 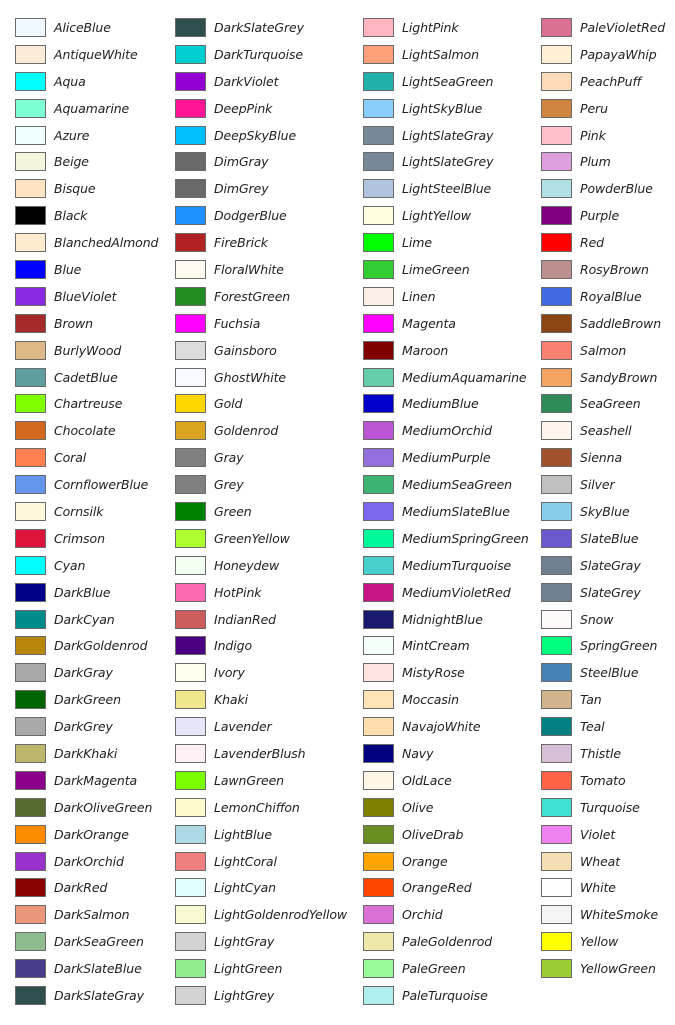 I want to click on color-entry: CadetBlue, so click(x=86, y=377).